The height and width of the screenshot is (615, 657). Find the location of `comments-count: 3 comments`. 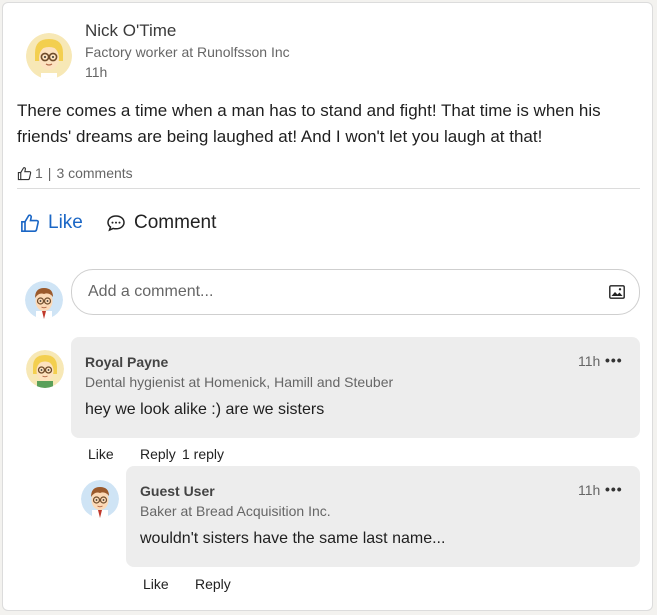

comments-count: 3 comments is located at coordinates (94, 173).